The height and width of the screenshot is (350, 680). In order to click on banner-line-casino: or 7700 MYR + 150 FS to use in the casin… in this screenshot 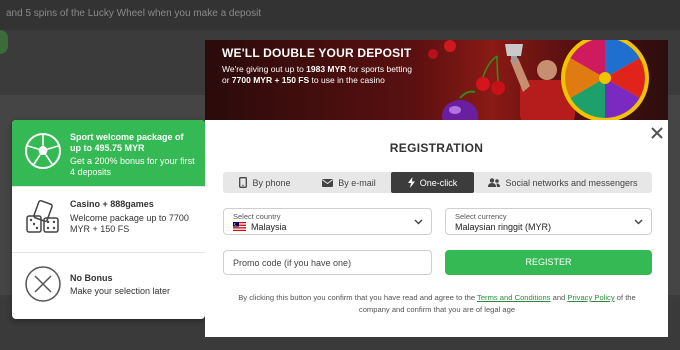, I will do `click(303, 80)`.